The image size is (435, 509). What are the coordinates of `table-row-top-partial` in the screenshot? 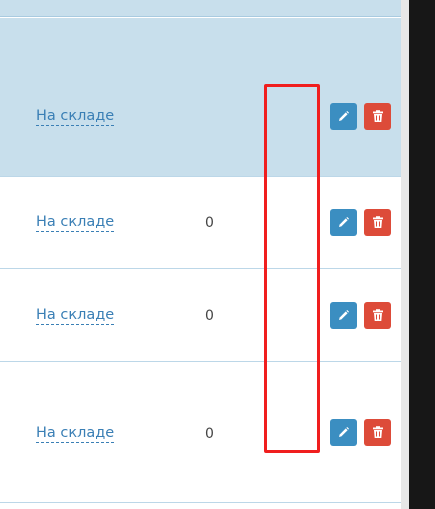 It's located at (200, 8).